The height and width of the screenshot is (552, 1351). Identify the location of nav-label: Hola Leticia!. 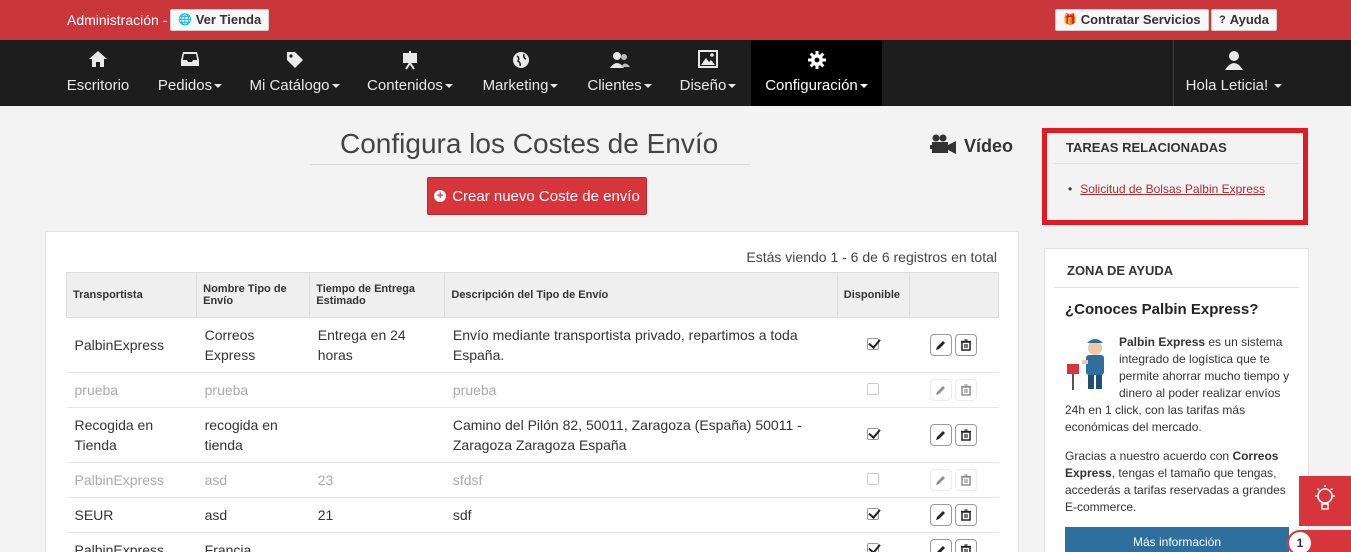
(1234, 85).